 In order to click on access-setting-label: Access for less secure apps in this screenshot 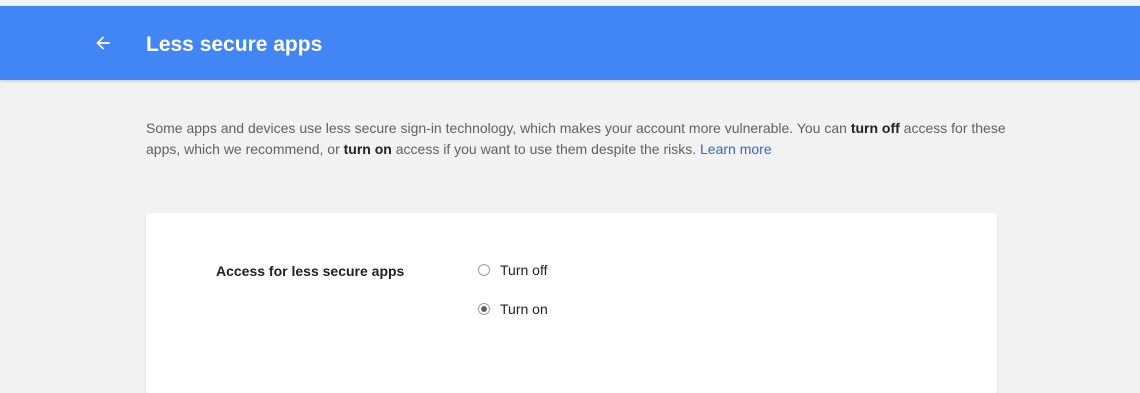, I will do `click(310, 271)`.